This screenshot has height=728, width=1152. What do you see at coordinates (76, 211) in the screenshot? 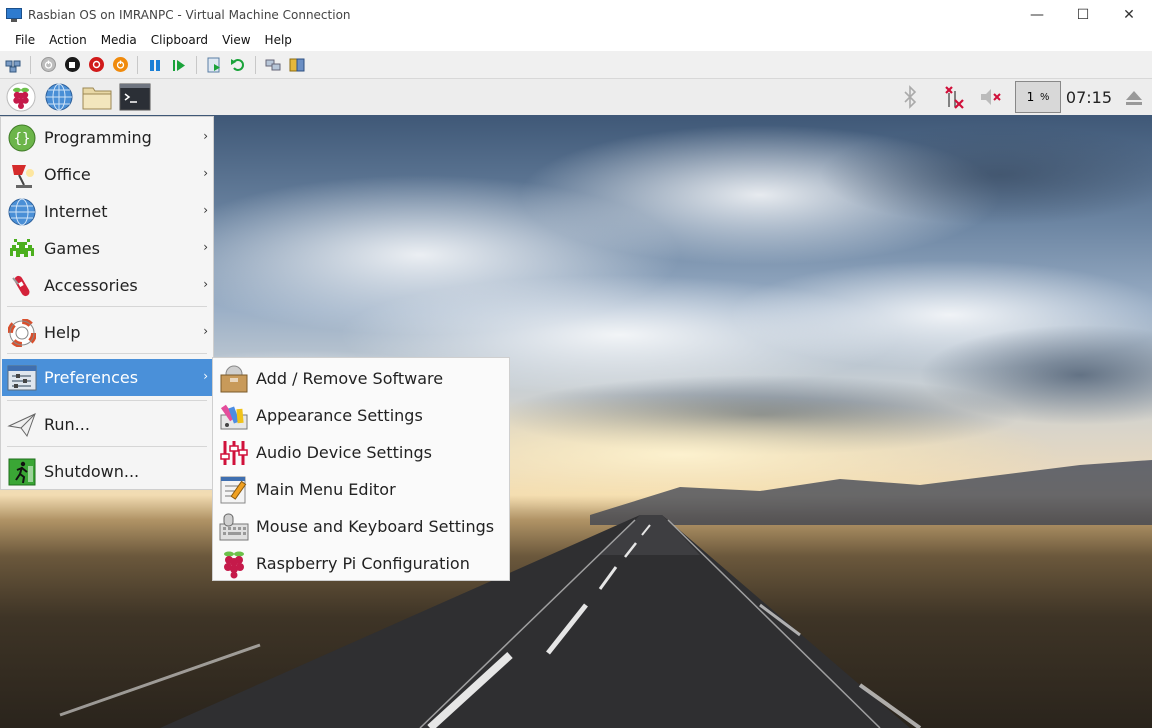
I see `menu-item-label: Internet` at bounding box center [76, 211].